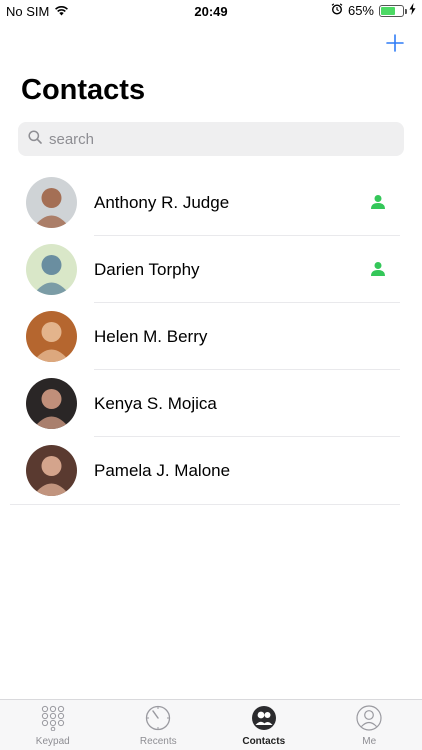 This screenshot has width=422, height=750. What do you see at coordinates (151, 336) in the screenshot?
I see `contact-name: Helen M. Berry` at bounding box center [151, 336].